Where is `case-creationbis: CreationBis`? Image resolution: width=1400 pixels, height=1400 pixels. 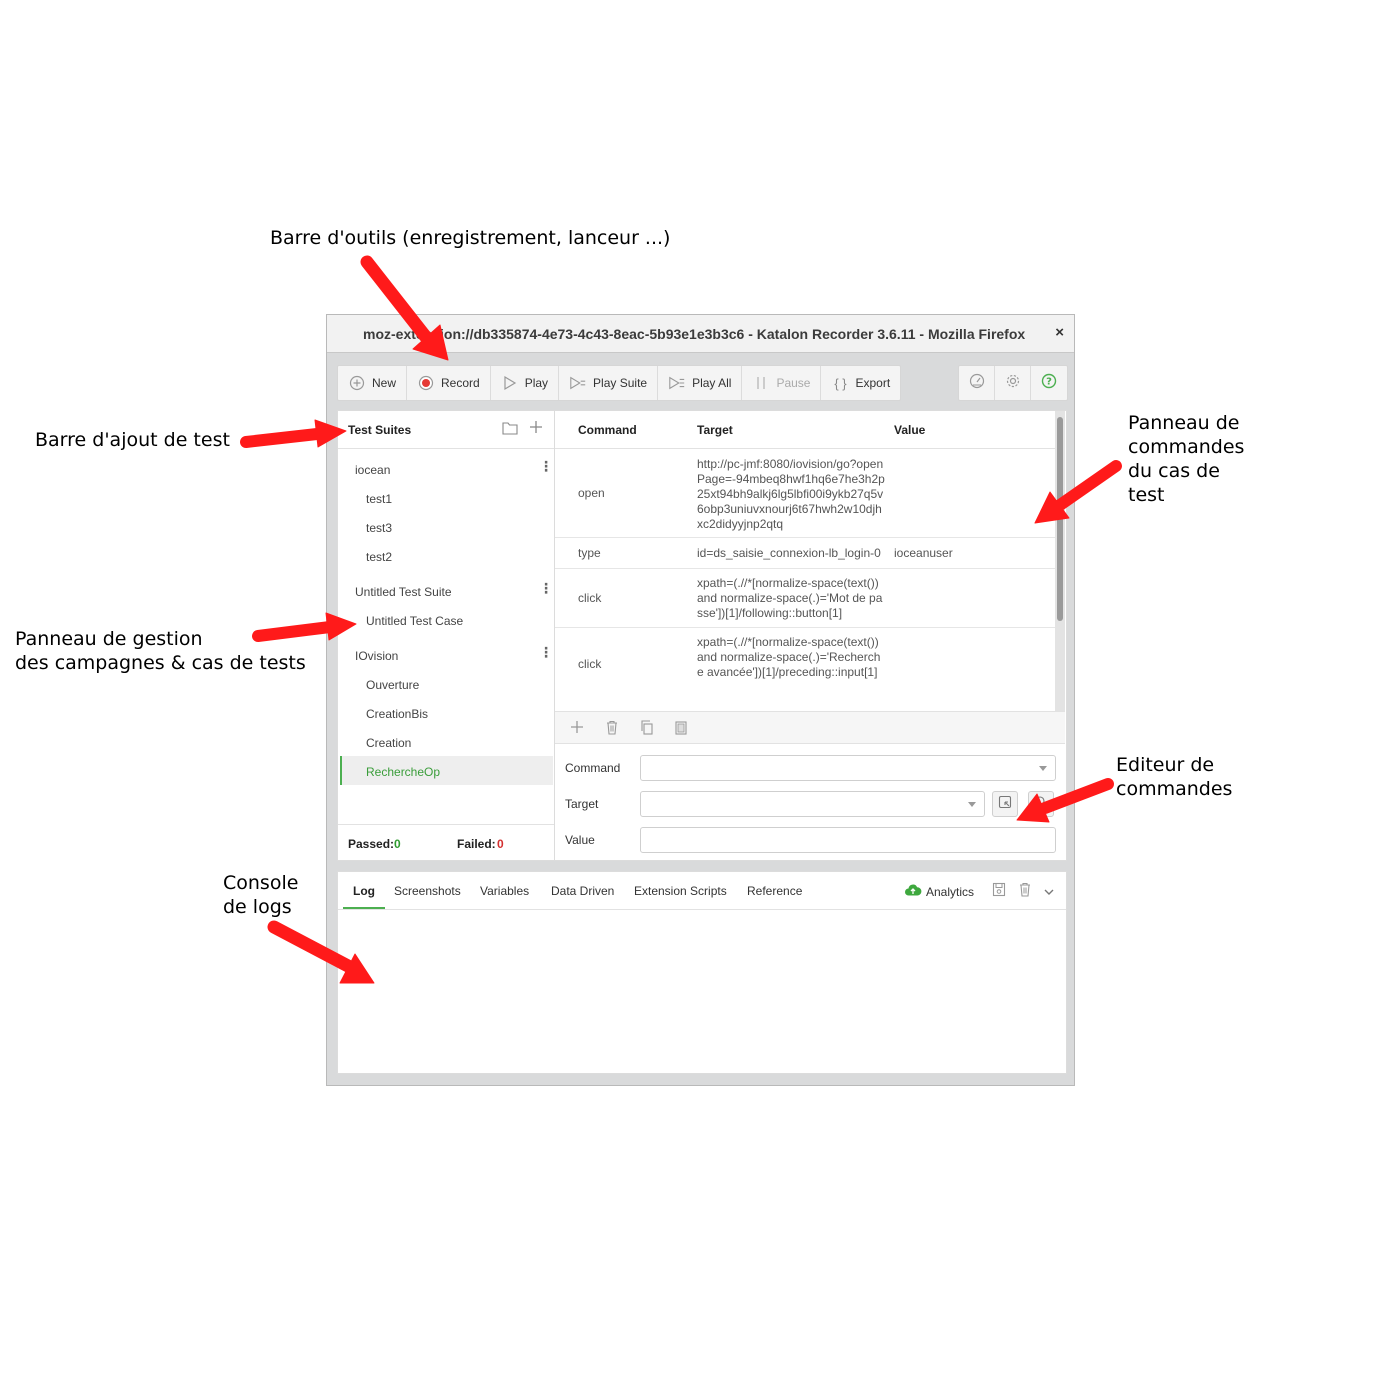 case-creationbis: CreationBis is located at coordinates (397, 714).